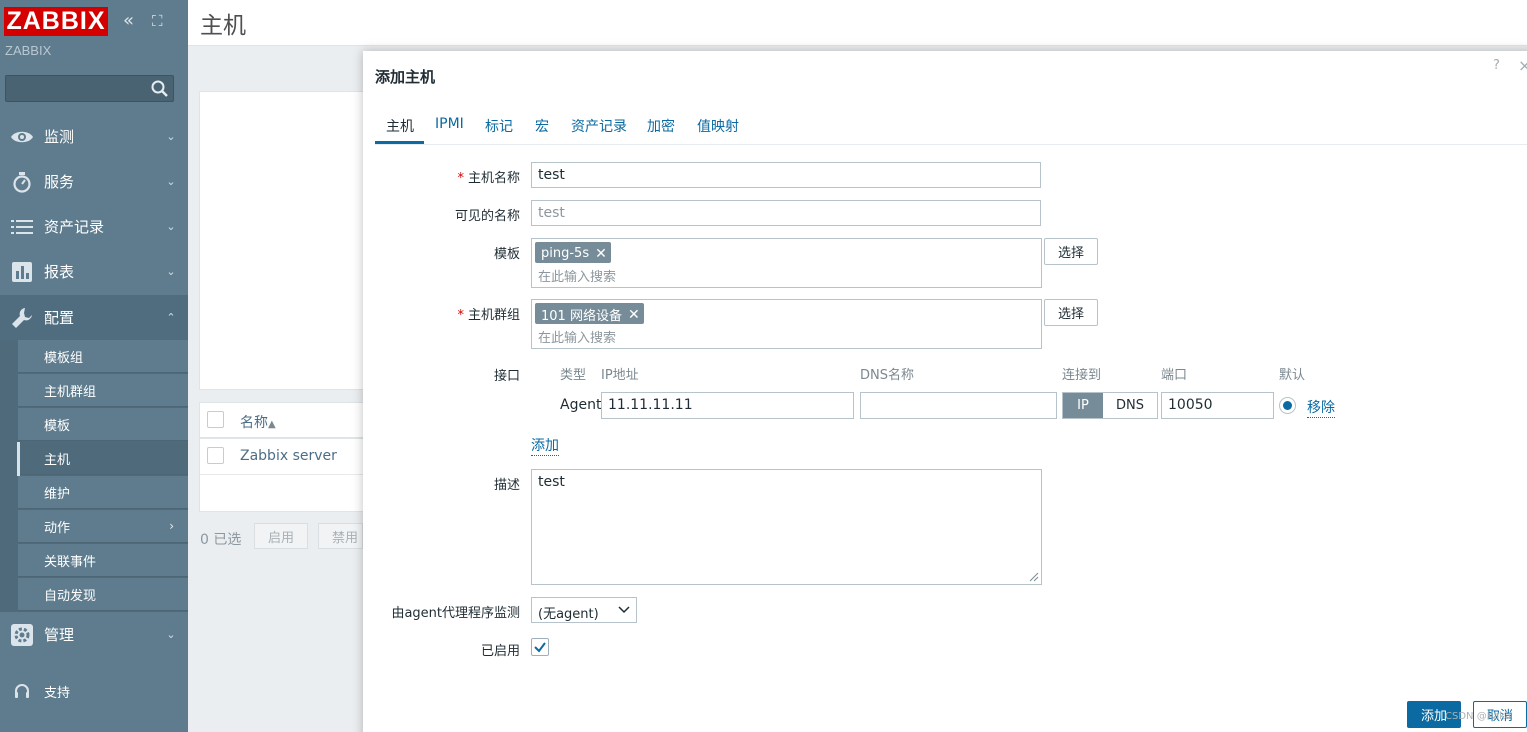 The width and height of the screenshot is (1527, 732). Describe the element at coordinates (951, 127) in the screenshot. I see `dialog-tabs: 主机 IPMI 标记 宏 资产记录 加密 值映射` at that location.